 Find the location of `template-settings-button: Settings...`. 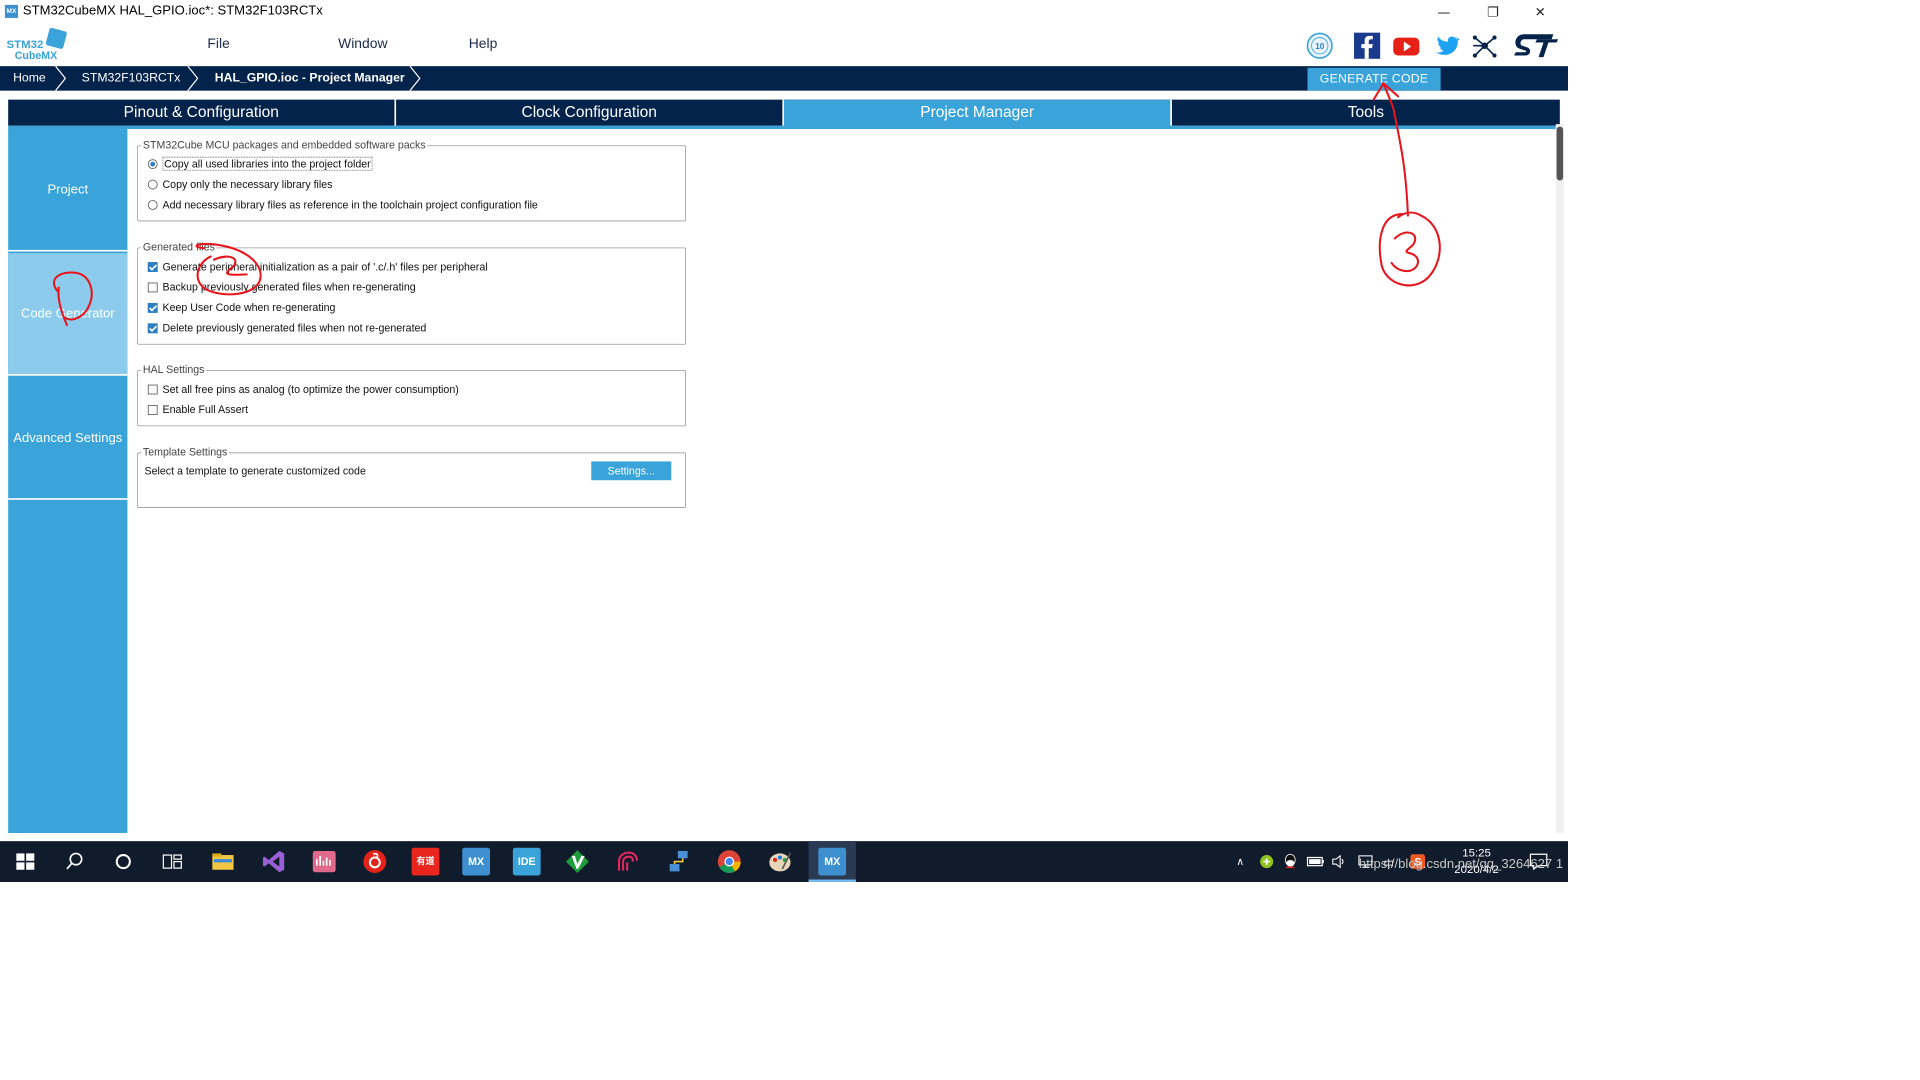

template-settings-button: Settings... is located at coordinates (631, 471).